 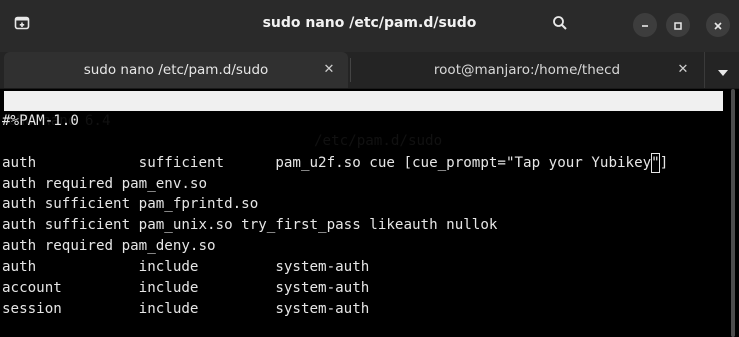 I want to click on close-icon, so click(x=718, y=25).